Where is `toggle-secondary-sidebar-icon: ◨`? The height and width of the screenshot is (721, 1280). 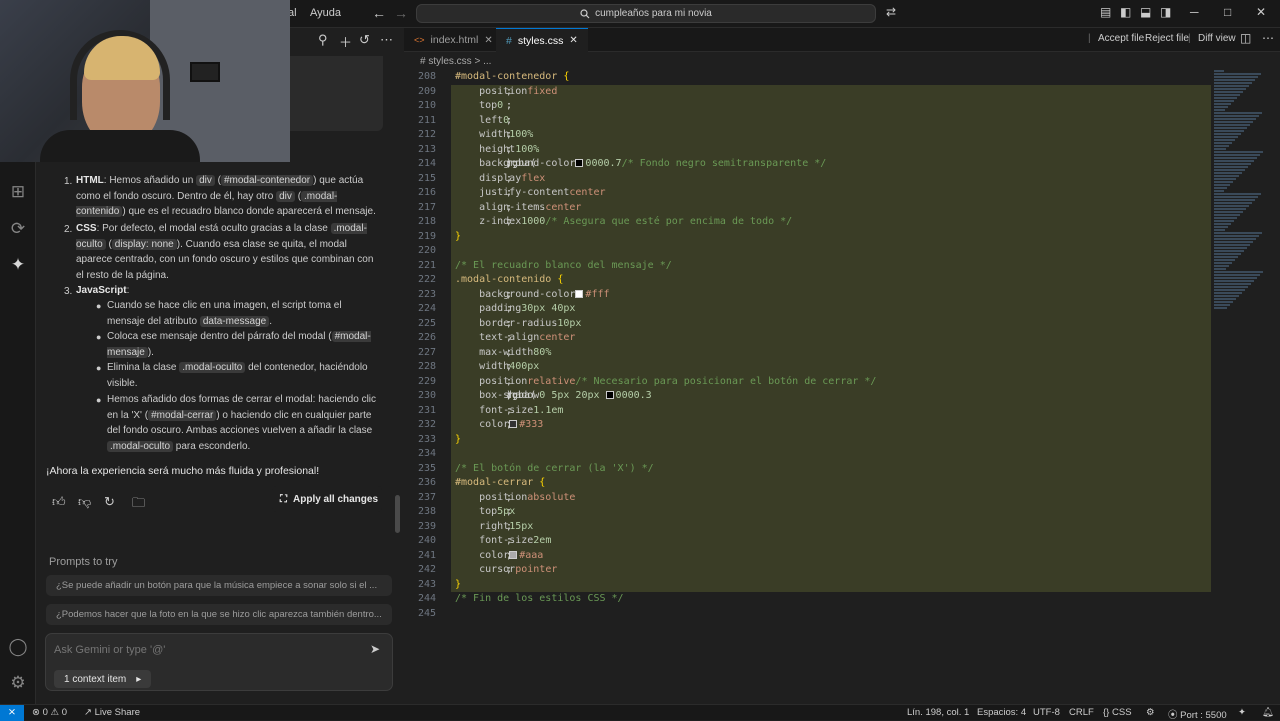 toggle-secondary-sidebar-icon: ◨ is located at coordinates (1165, 12).